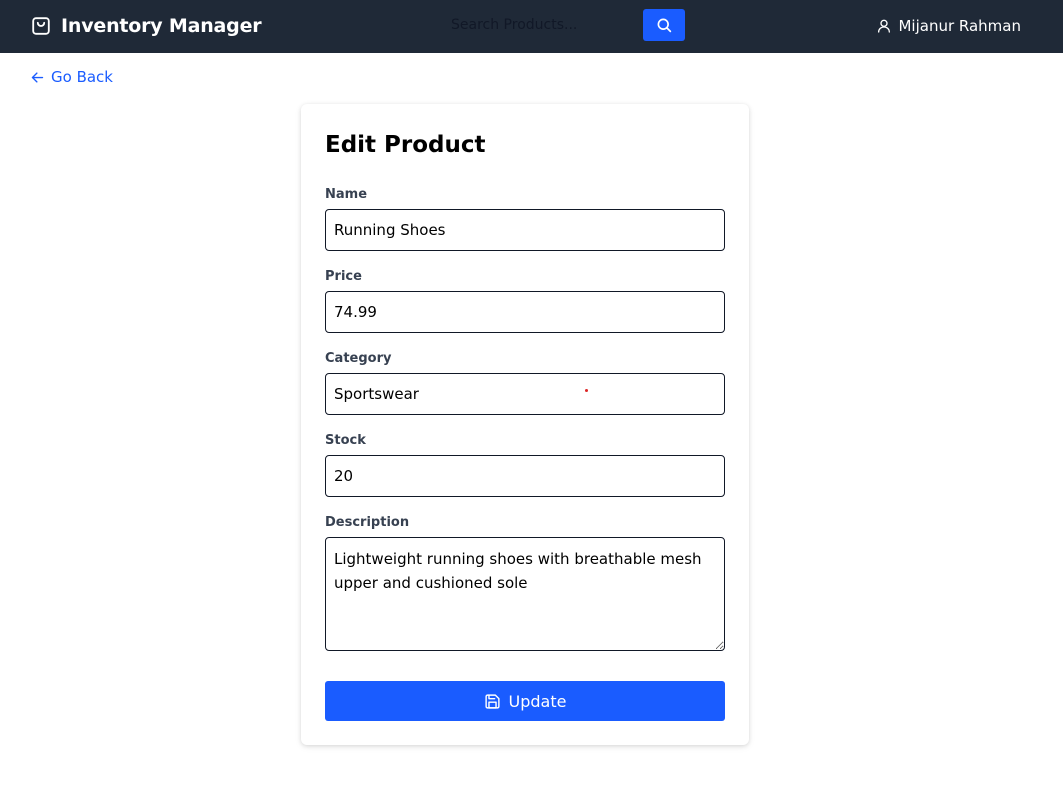 This screenshot has width=1063, height=810. What do you see at coordinates (345, 440) in the screenshot?
I see `stock-label: Stock` at bounding box center [345, 440].